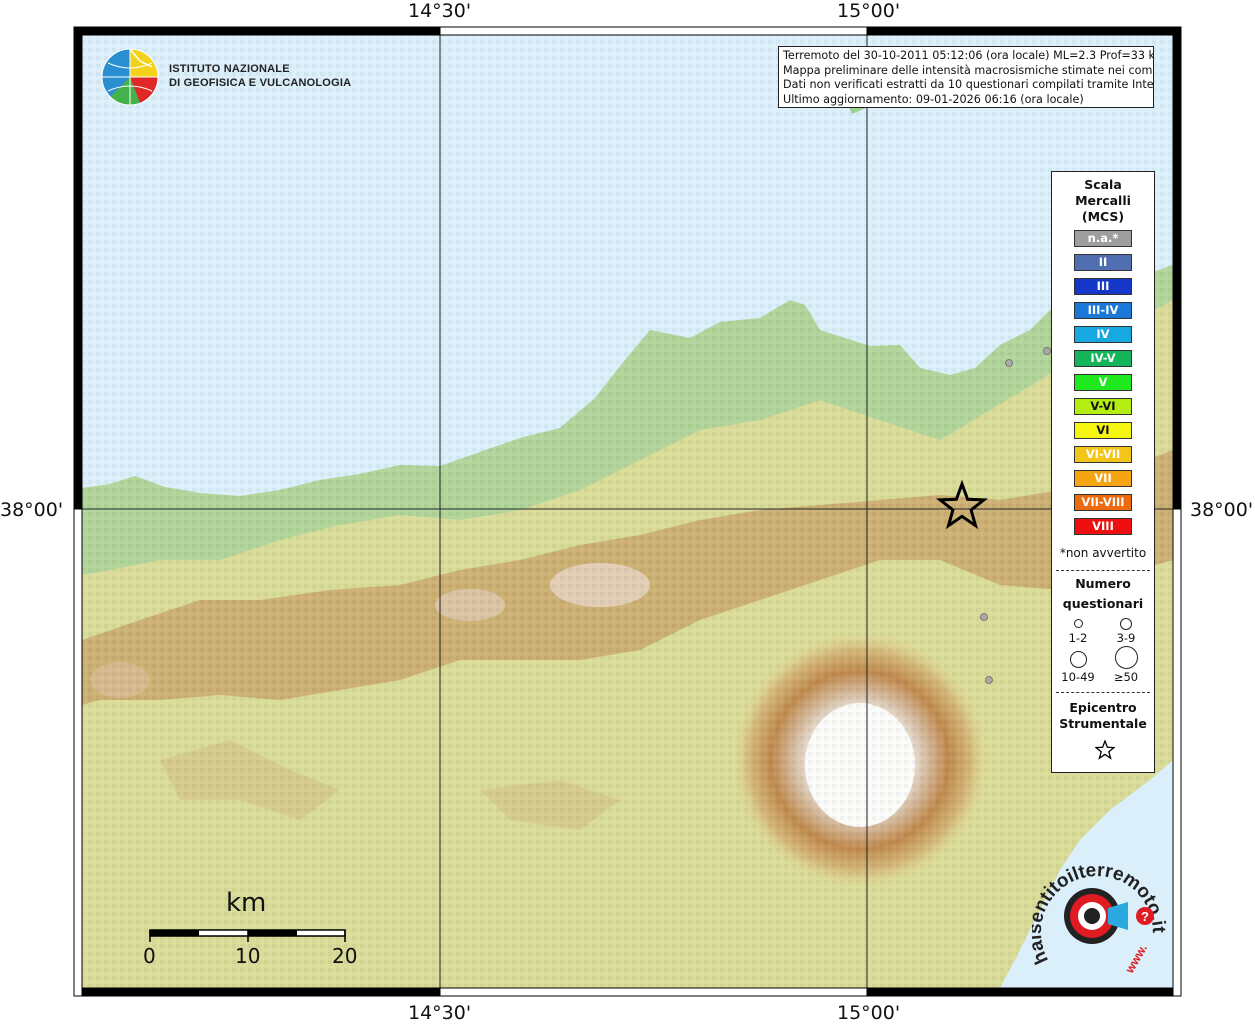 The image size is (1255, 1024). I want to click on lat-label-left: 38°00', so click(32, 510).